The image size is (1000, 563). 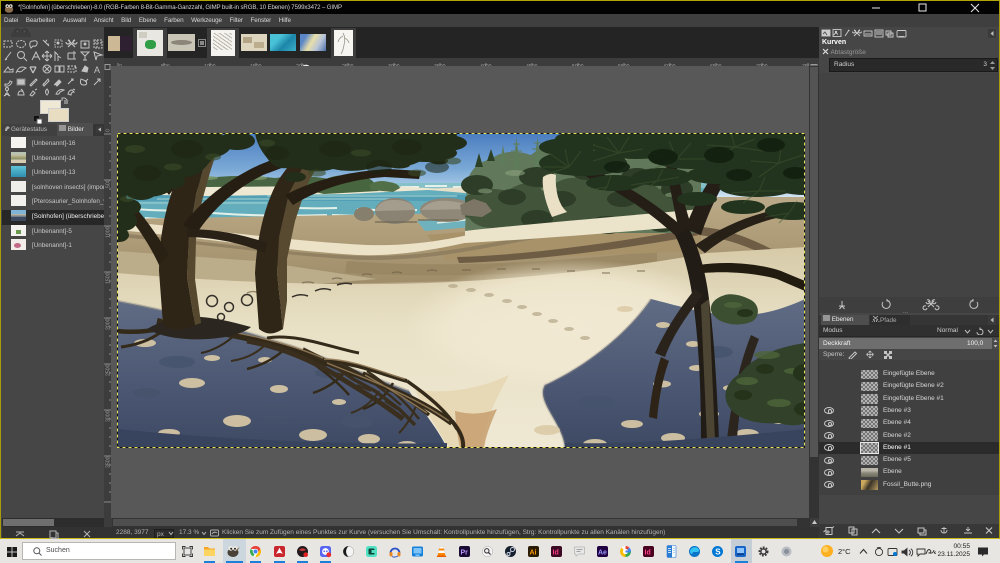 What do you see at coordinates (465, 553) in the screenshot?
I see `svg-text: Pr` at bounding box center [465, 553].